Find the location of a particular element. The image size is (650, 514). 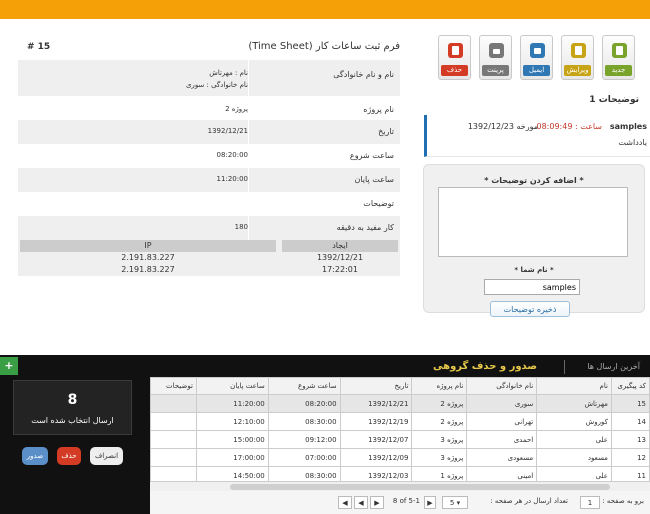

column-header: نام is located at coordinates (574, 386).